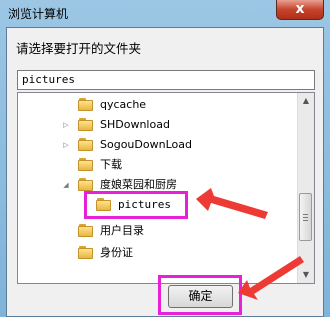  What do you see at coordinates (232, 203) in the screenshot?
I see `arrow-to-pictures` at bounding box center [232, 203].